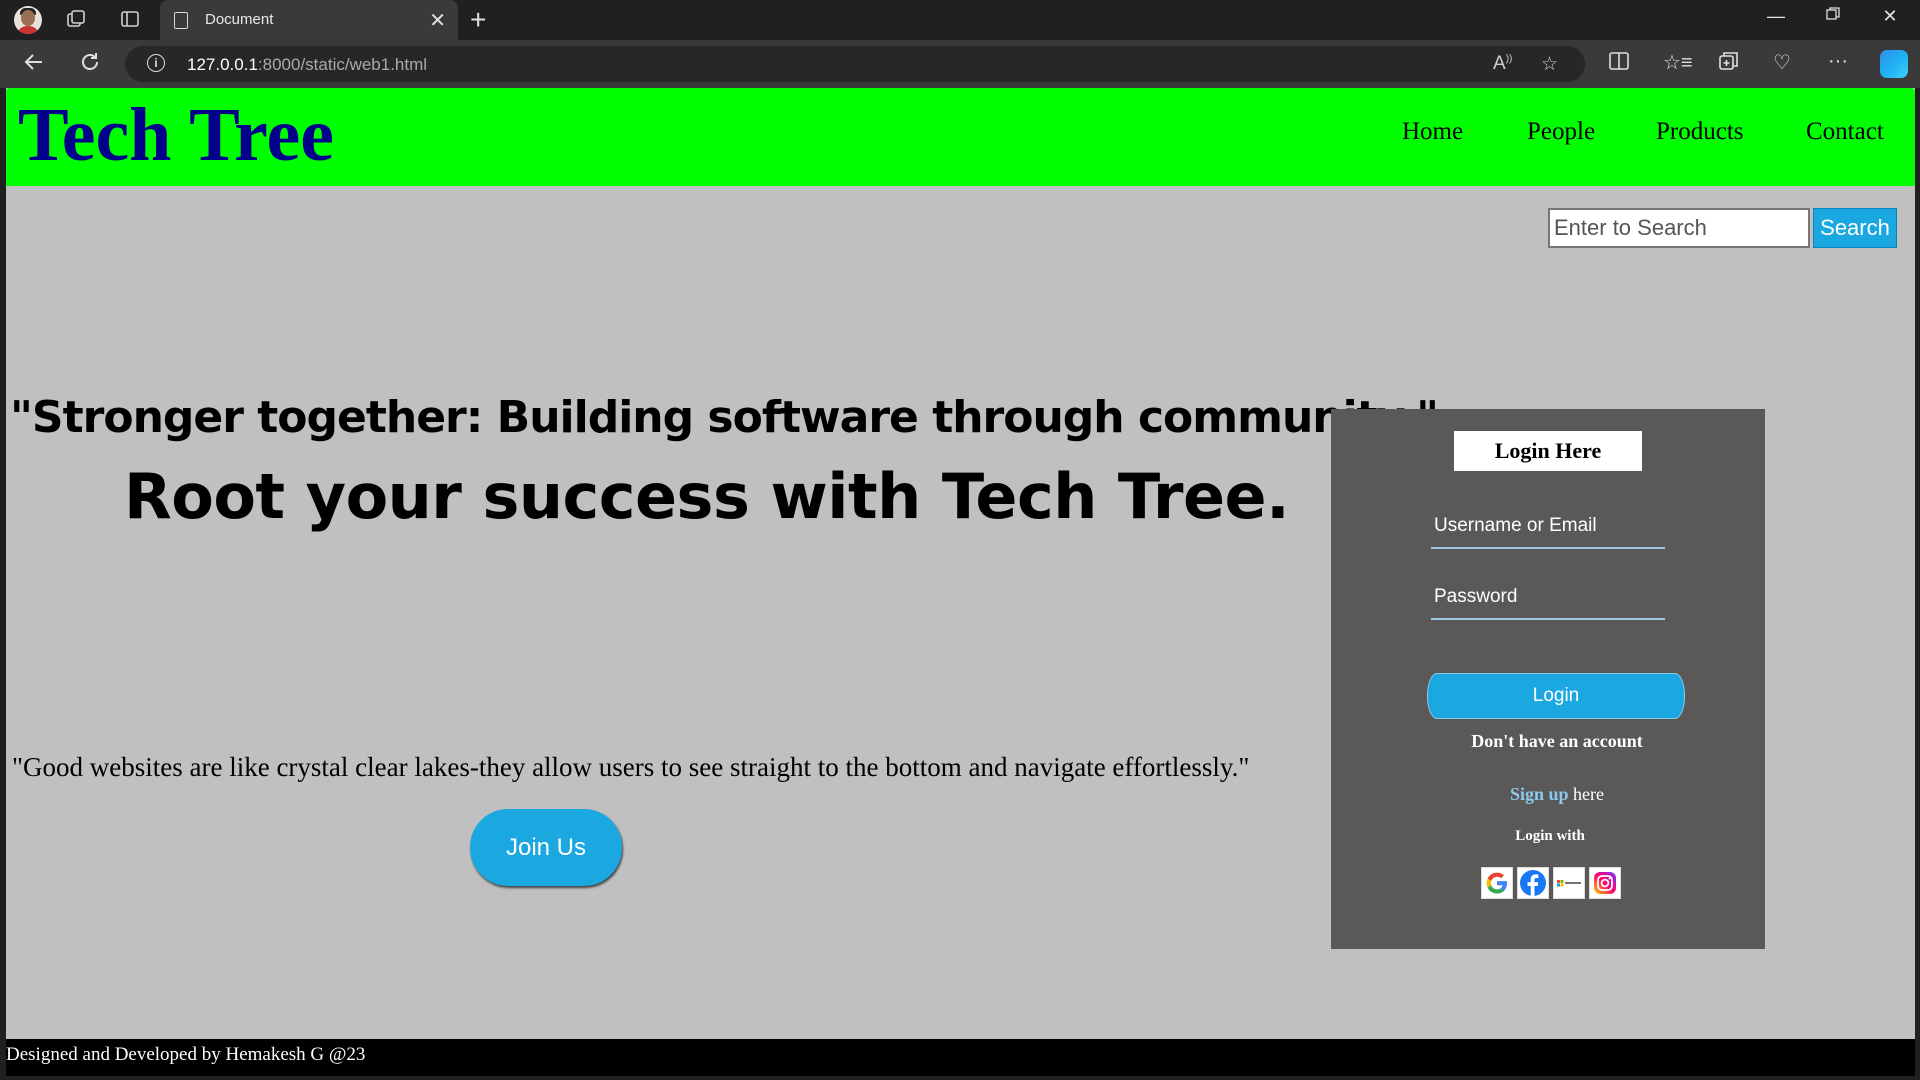  I want to click on document-icon, so click(181, 20).